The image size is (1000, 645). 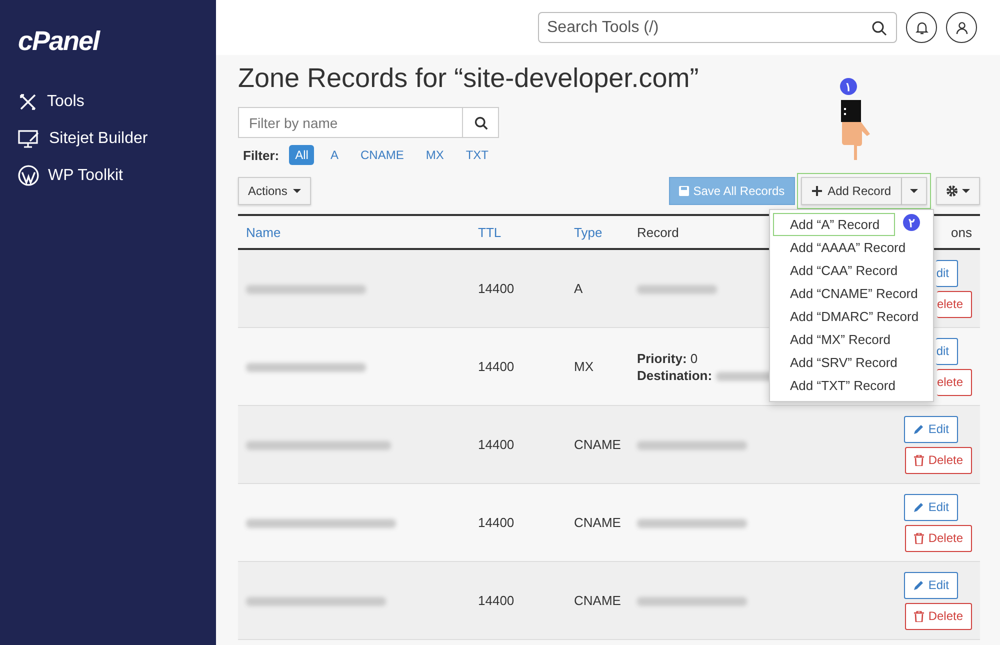 I want to click on sort-header: Type, so click(x=588, y=232).